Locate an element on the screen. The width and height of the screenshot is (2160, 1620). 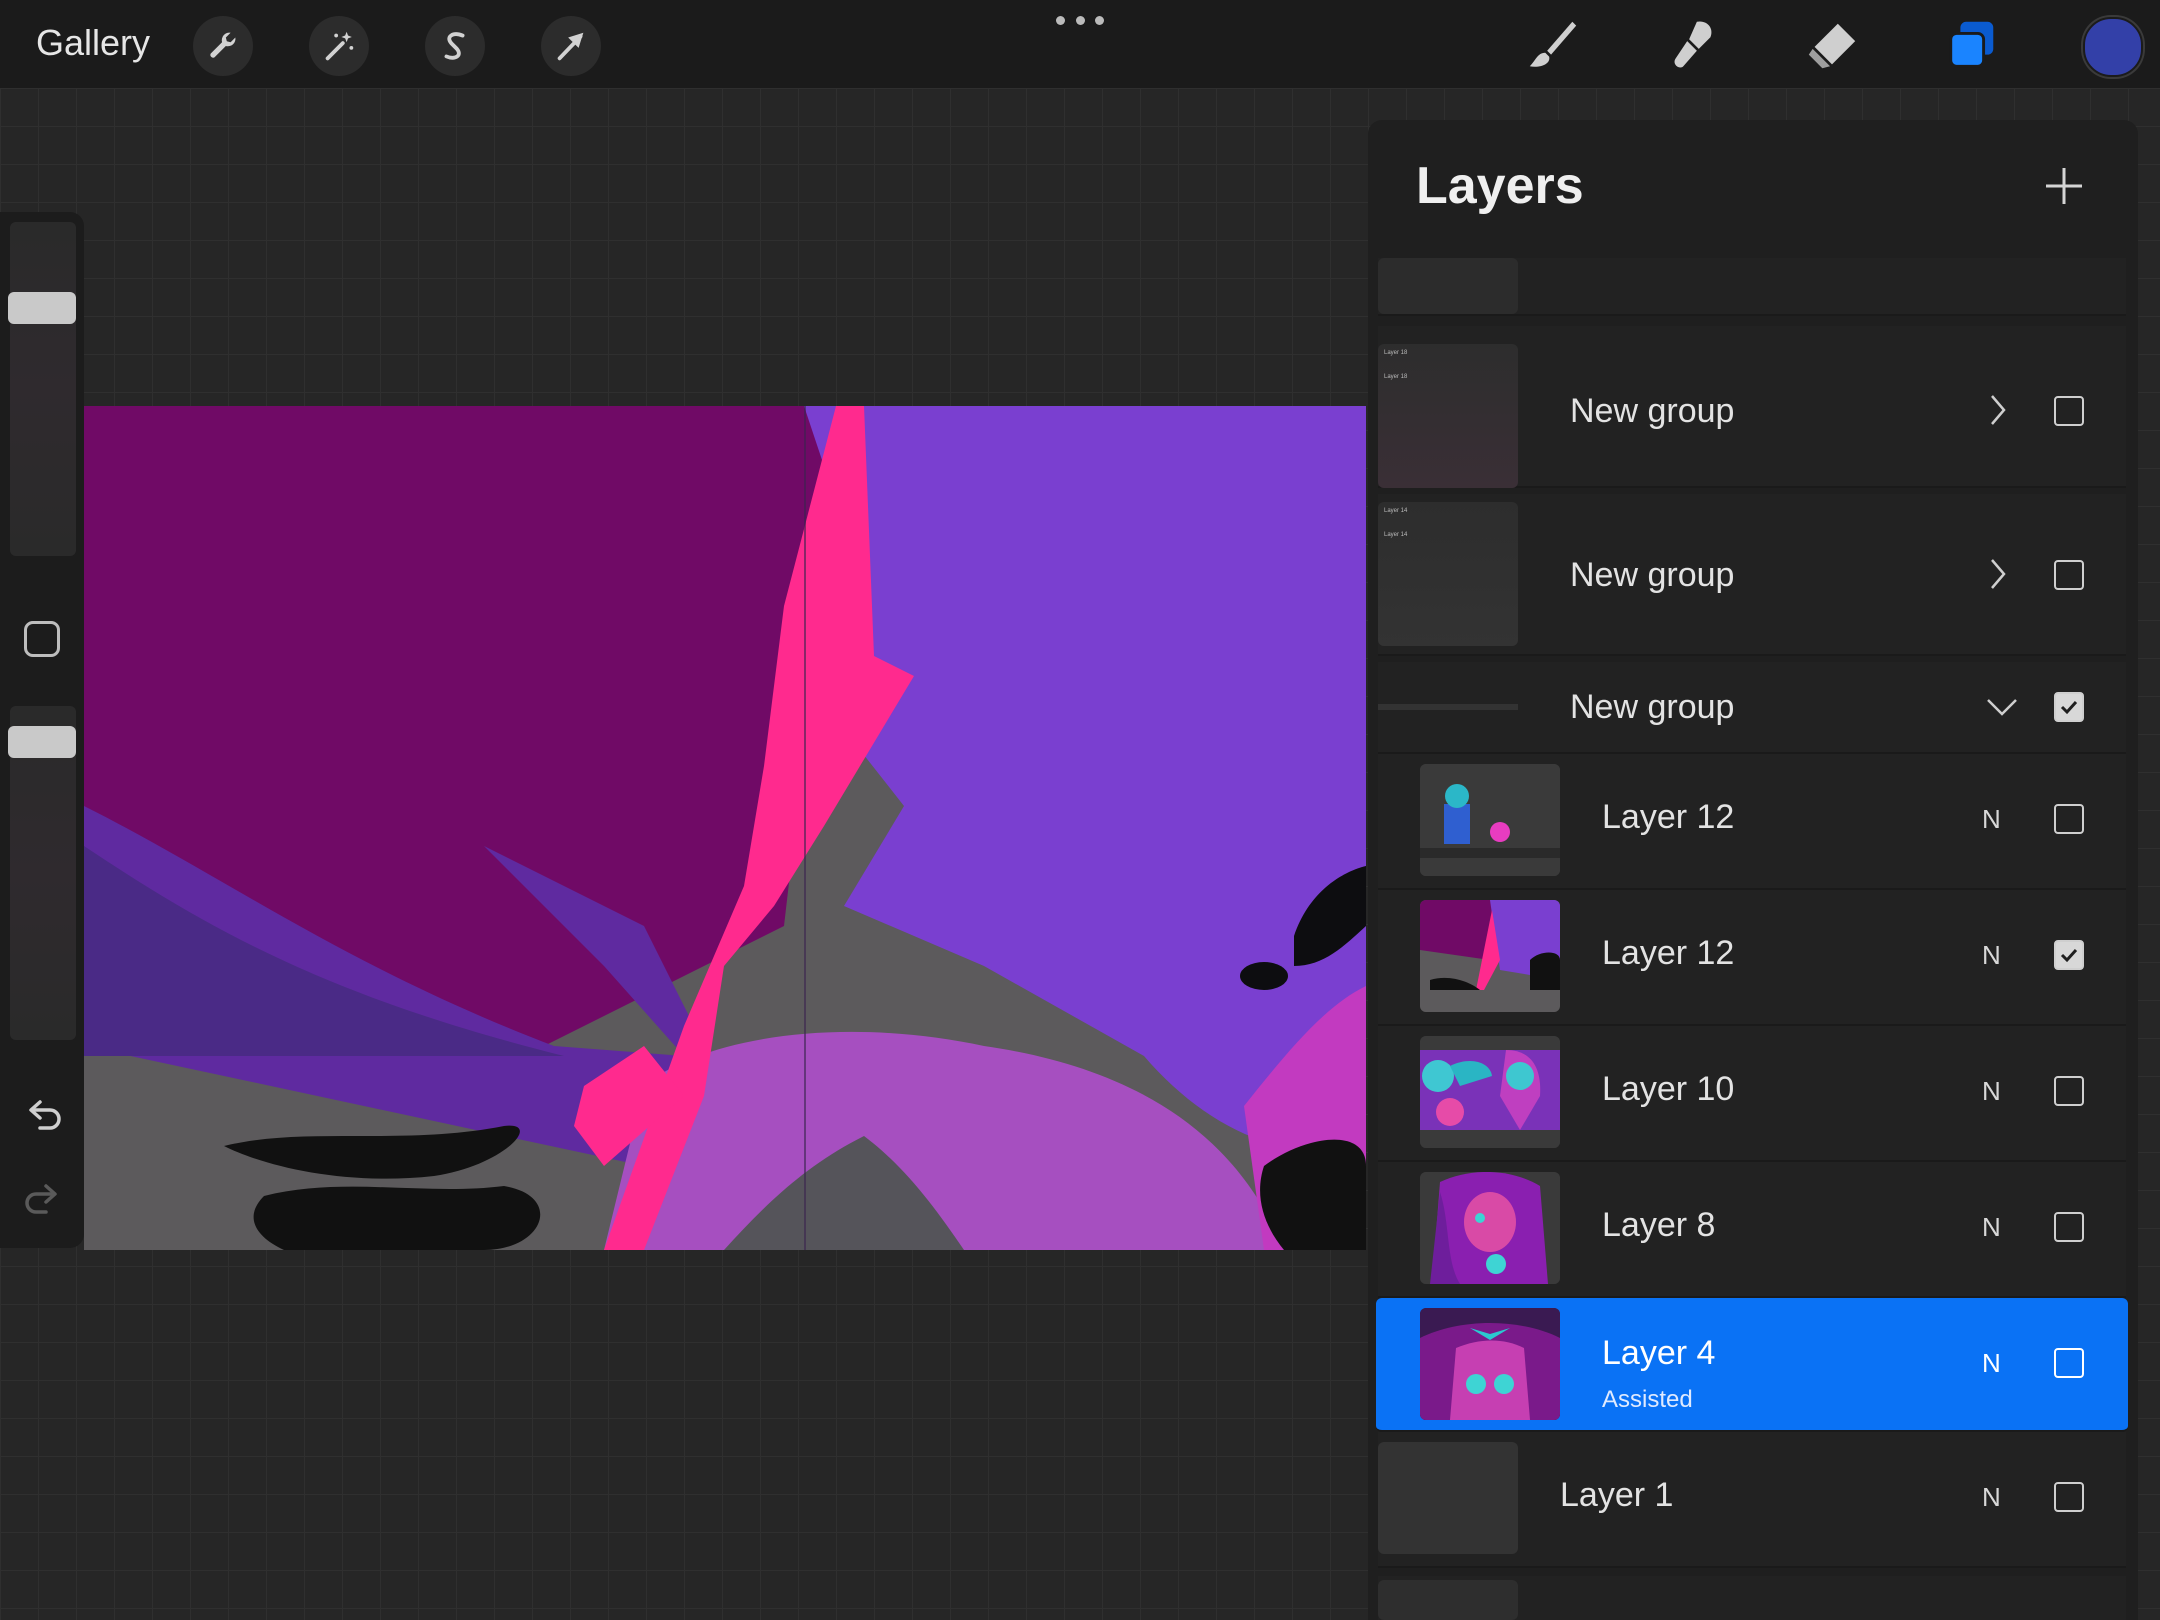
brush-icon is located at coordinates (1553, 44).